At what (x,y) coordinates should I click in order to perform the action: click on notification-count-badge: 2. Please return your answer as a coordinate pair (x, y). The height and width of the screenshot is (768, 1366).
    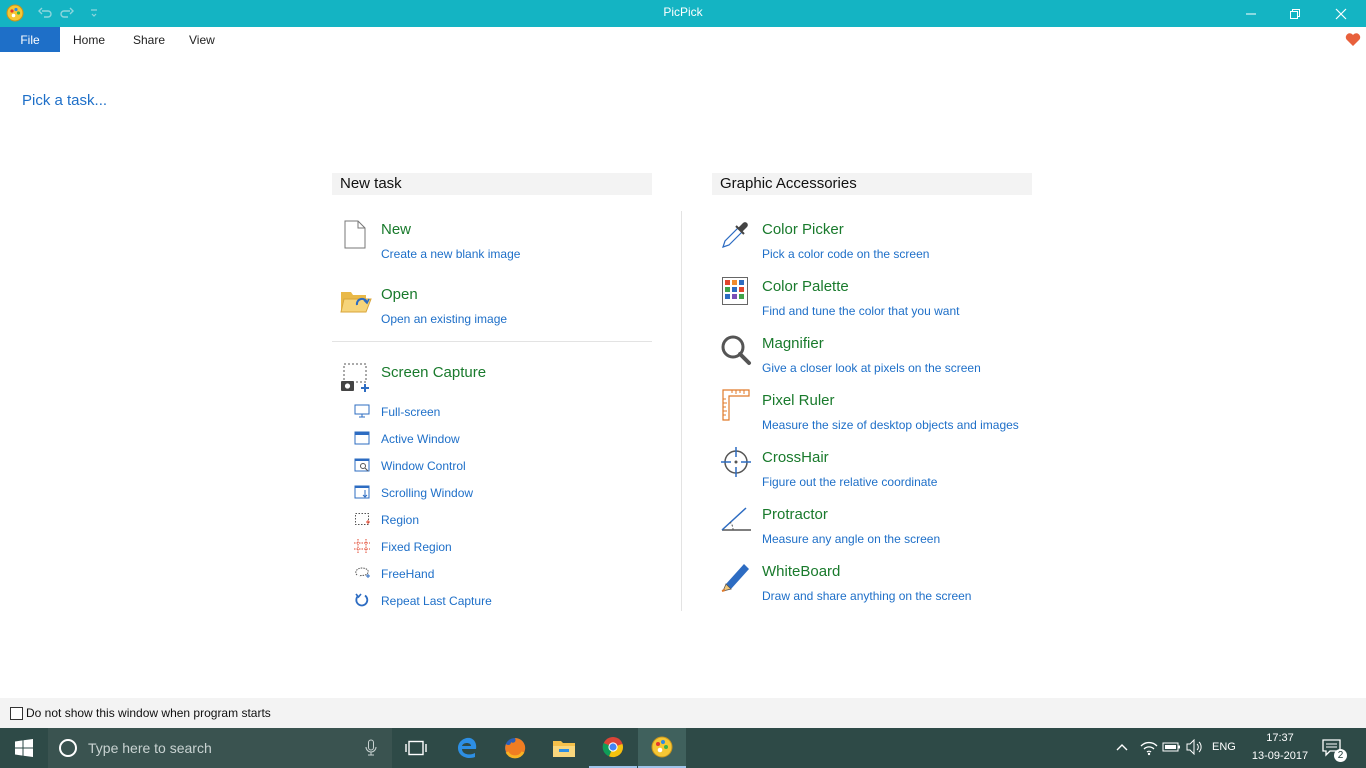
    Looking at the image, I should click on (1340, 755).